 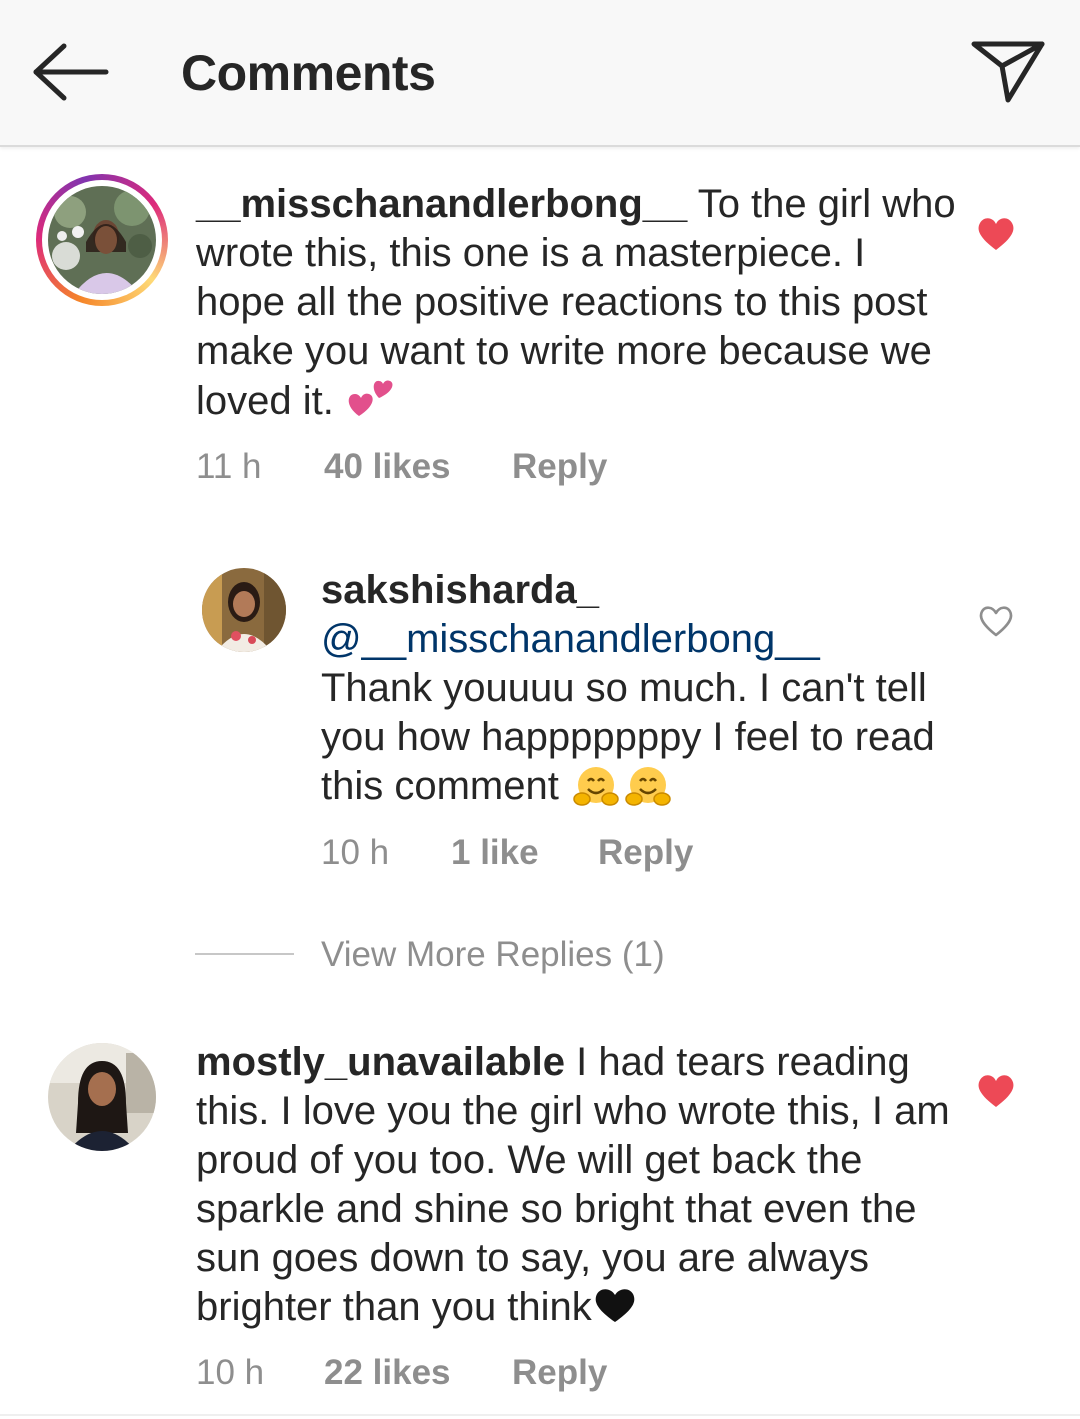 What do you see at coordinates (615, 1307) in the screenshot?
I see `black-heart-icon` at bounding box center [615, 1307].